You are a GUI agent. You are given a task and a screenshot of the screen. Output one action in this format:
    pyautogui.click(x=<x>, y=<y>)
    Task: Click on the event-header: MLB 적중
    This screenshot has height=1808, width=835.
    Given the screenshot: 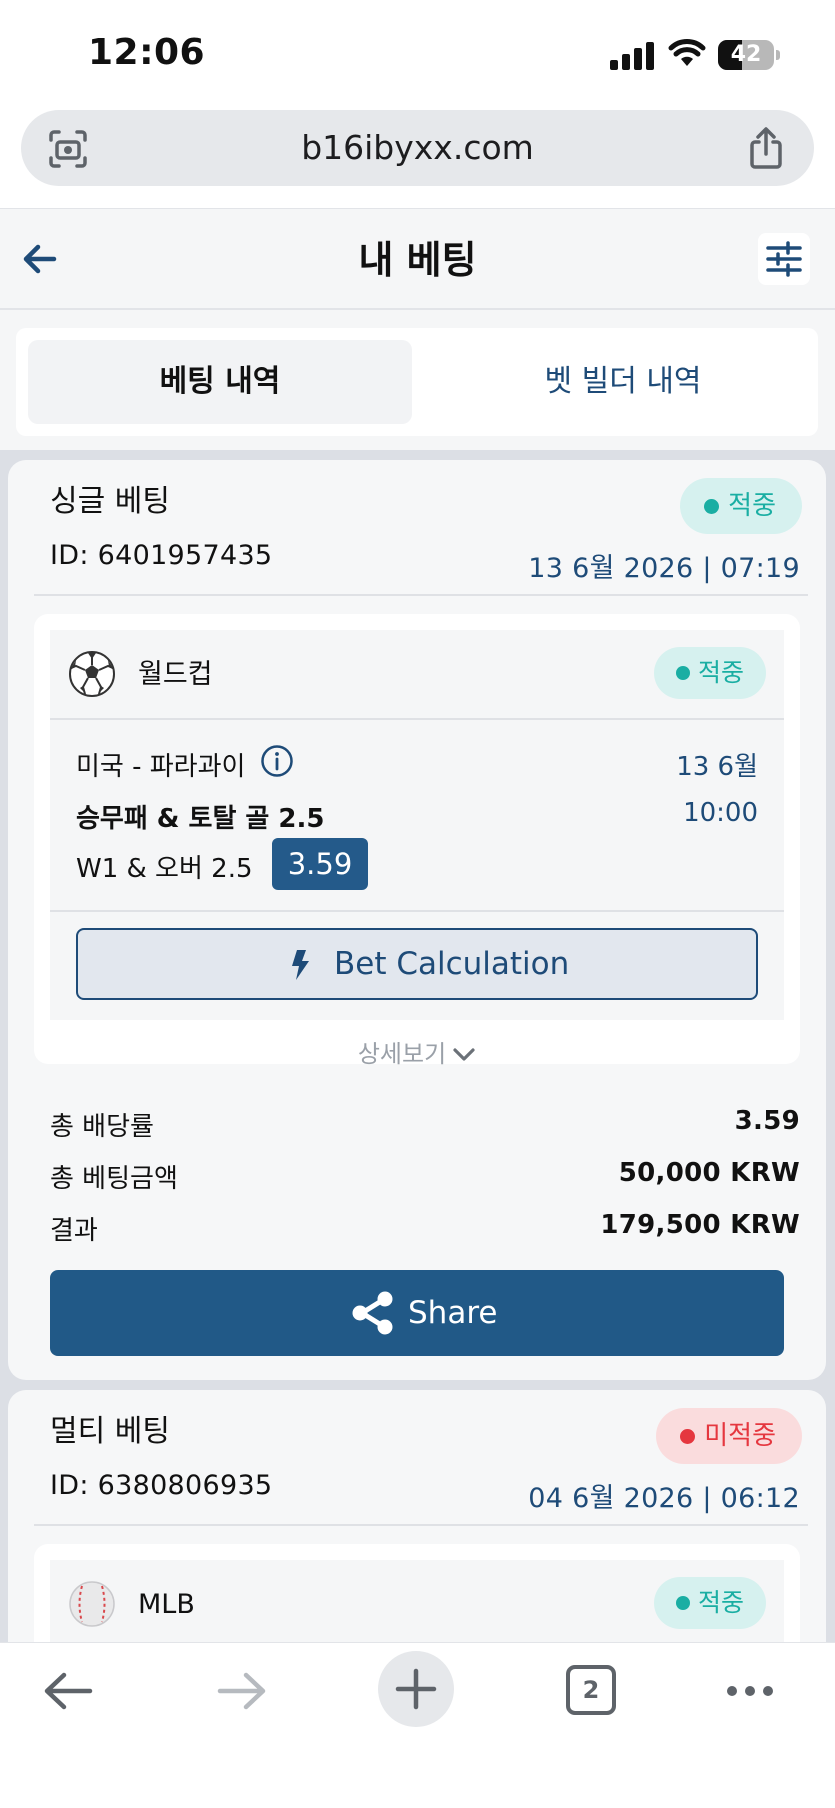 What is the action you would take?
    pyautogui.click(x=417, y=1605)
    